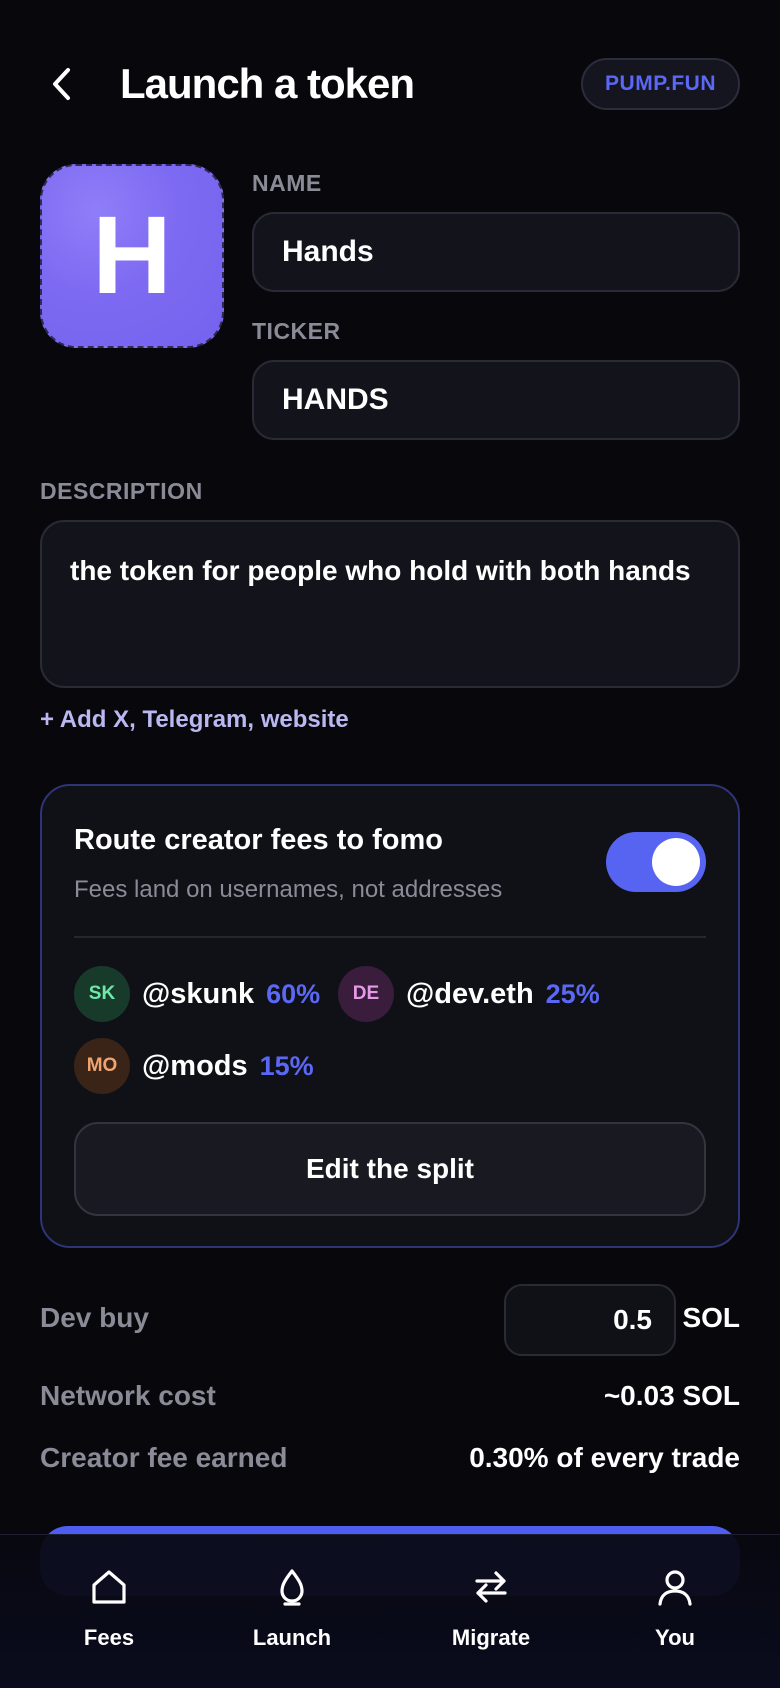 The height and width of the screenshot is (1688, 780). What do you see at coordinates (109, 1637) in the screenshot?
I see `nav-label: Fees` at bounding box center [109, 1637].